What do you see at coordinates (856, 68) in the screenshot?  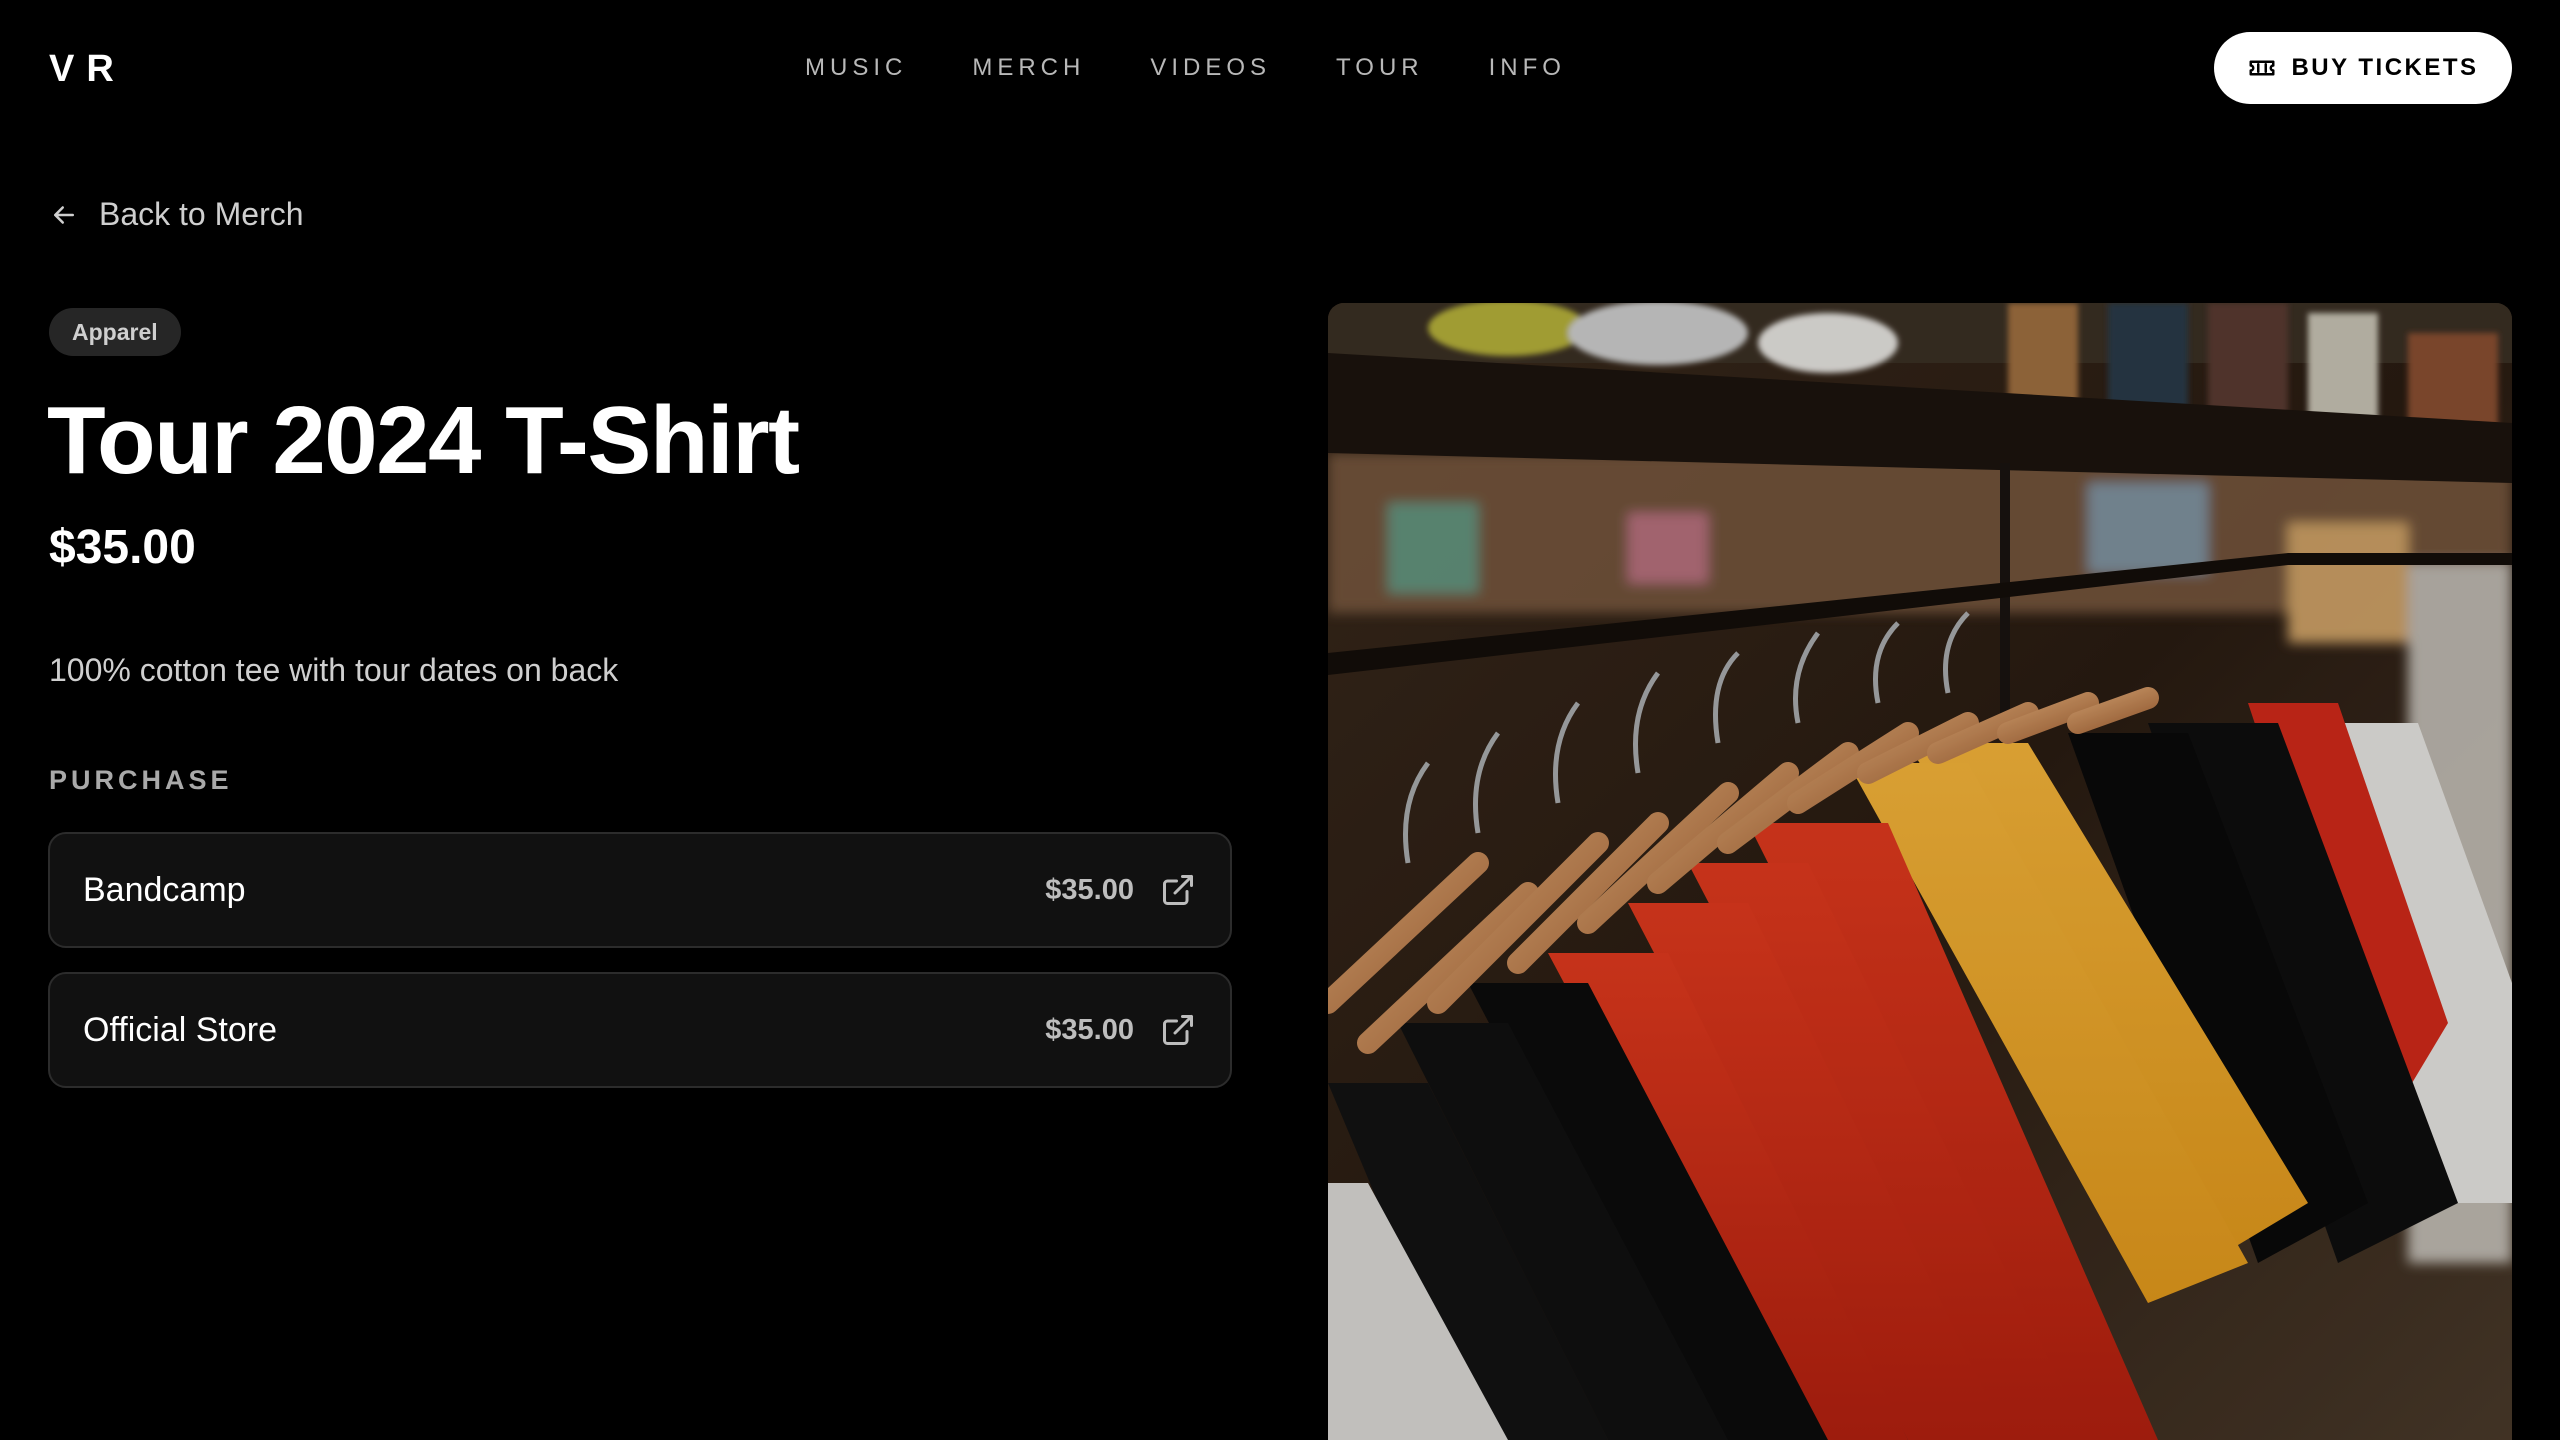 I see `nav-item-music: MUSIC` at bounding box center [856, 68].